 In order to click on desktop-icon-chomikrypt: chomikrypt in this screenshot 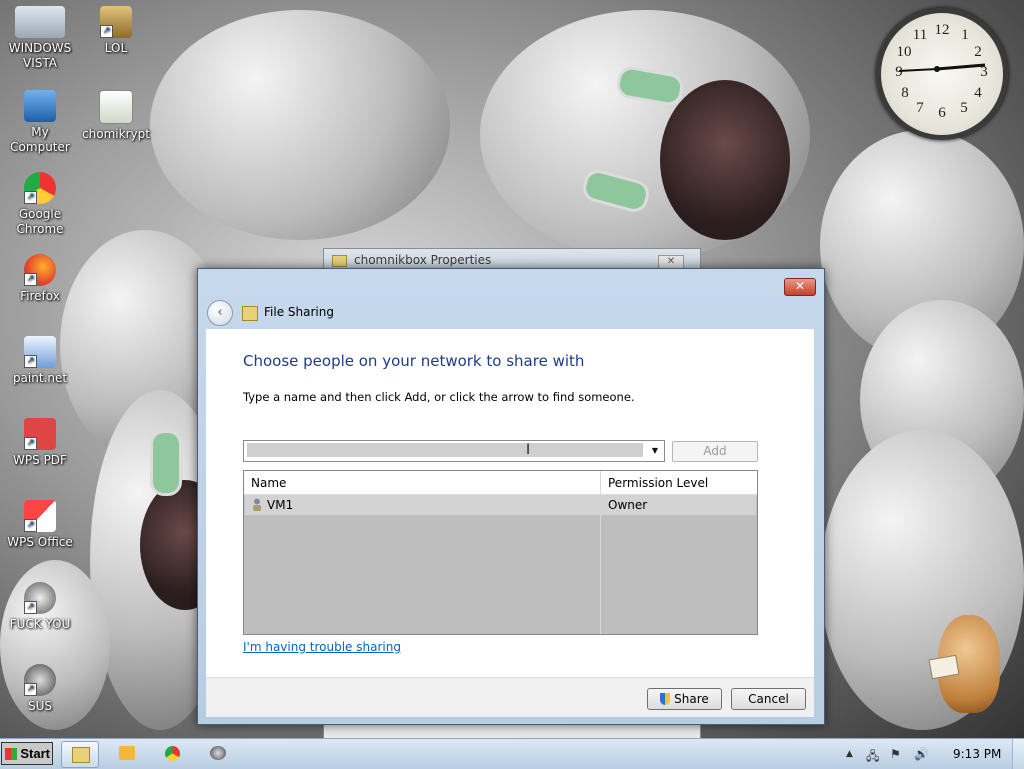, I will do `click(116, 116)`.